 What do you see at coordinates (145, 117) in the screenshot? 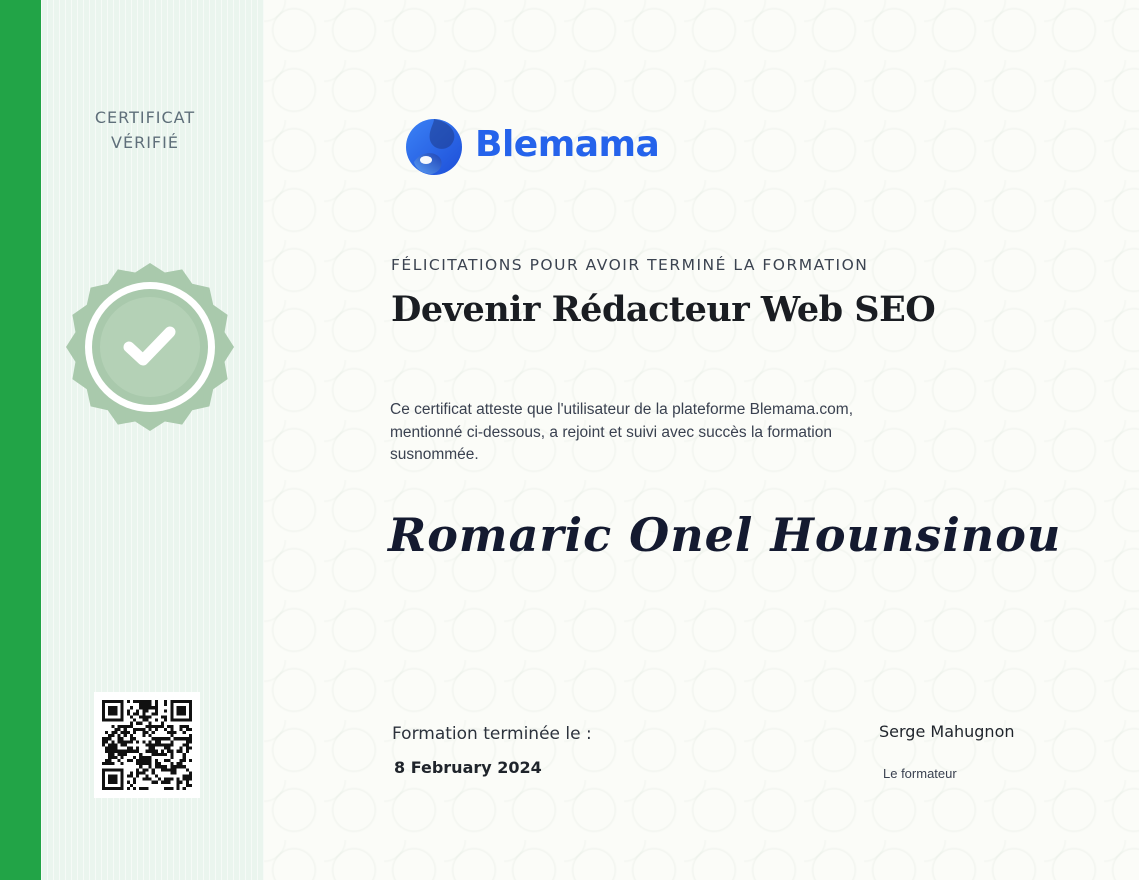
I see `verified-label-line1: CERTIFICAT` at bounding box center [145, 117].